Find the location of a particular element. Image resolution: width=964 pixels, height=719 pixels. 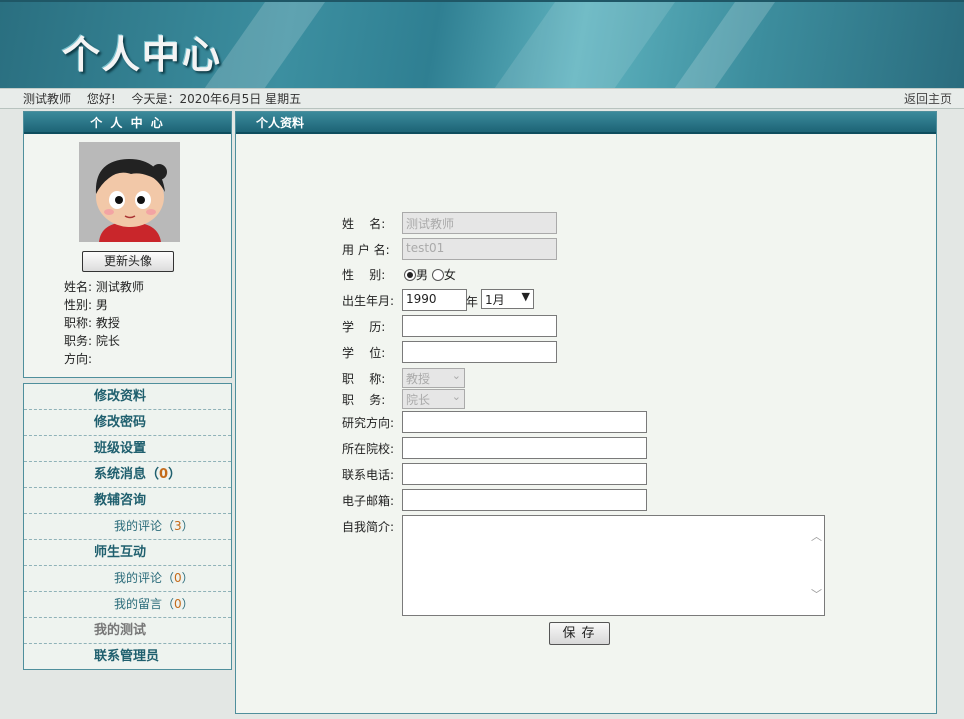

gender-label: 性 别: is located at coordinates (364, 275).